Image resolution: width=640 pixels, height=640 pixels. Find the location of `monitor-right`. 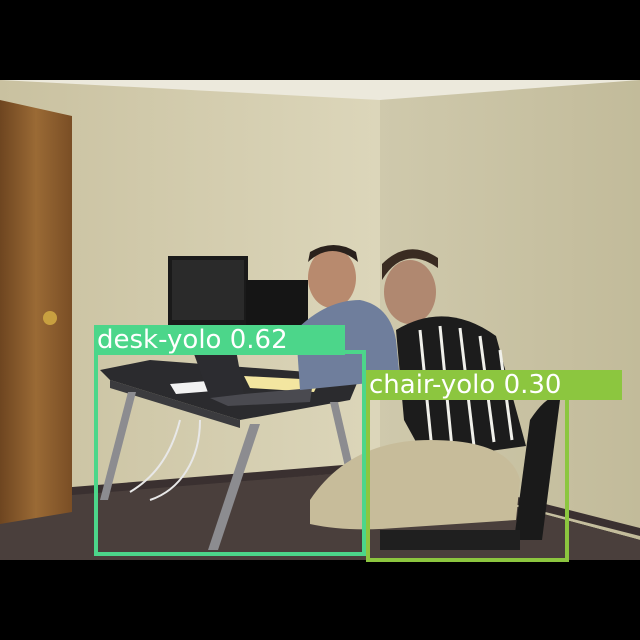

monitor-right is located at coordinates (277, 304).